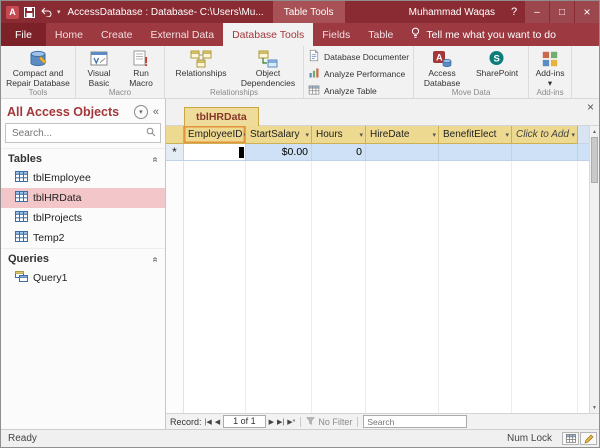 The width and height of the screenshot is (600, 448). Describe the element at coordinates (542, 134) in the screenshot. I see `column-label: Click to Add` at that location.